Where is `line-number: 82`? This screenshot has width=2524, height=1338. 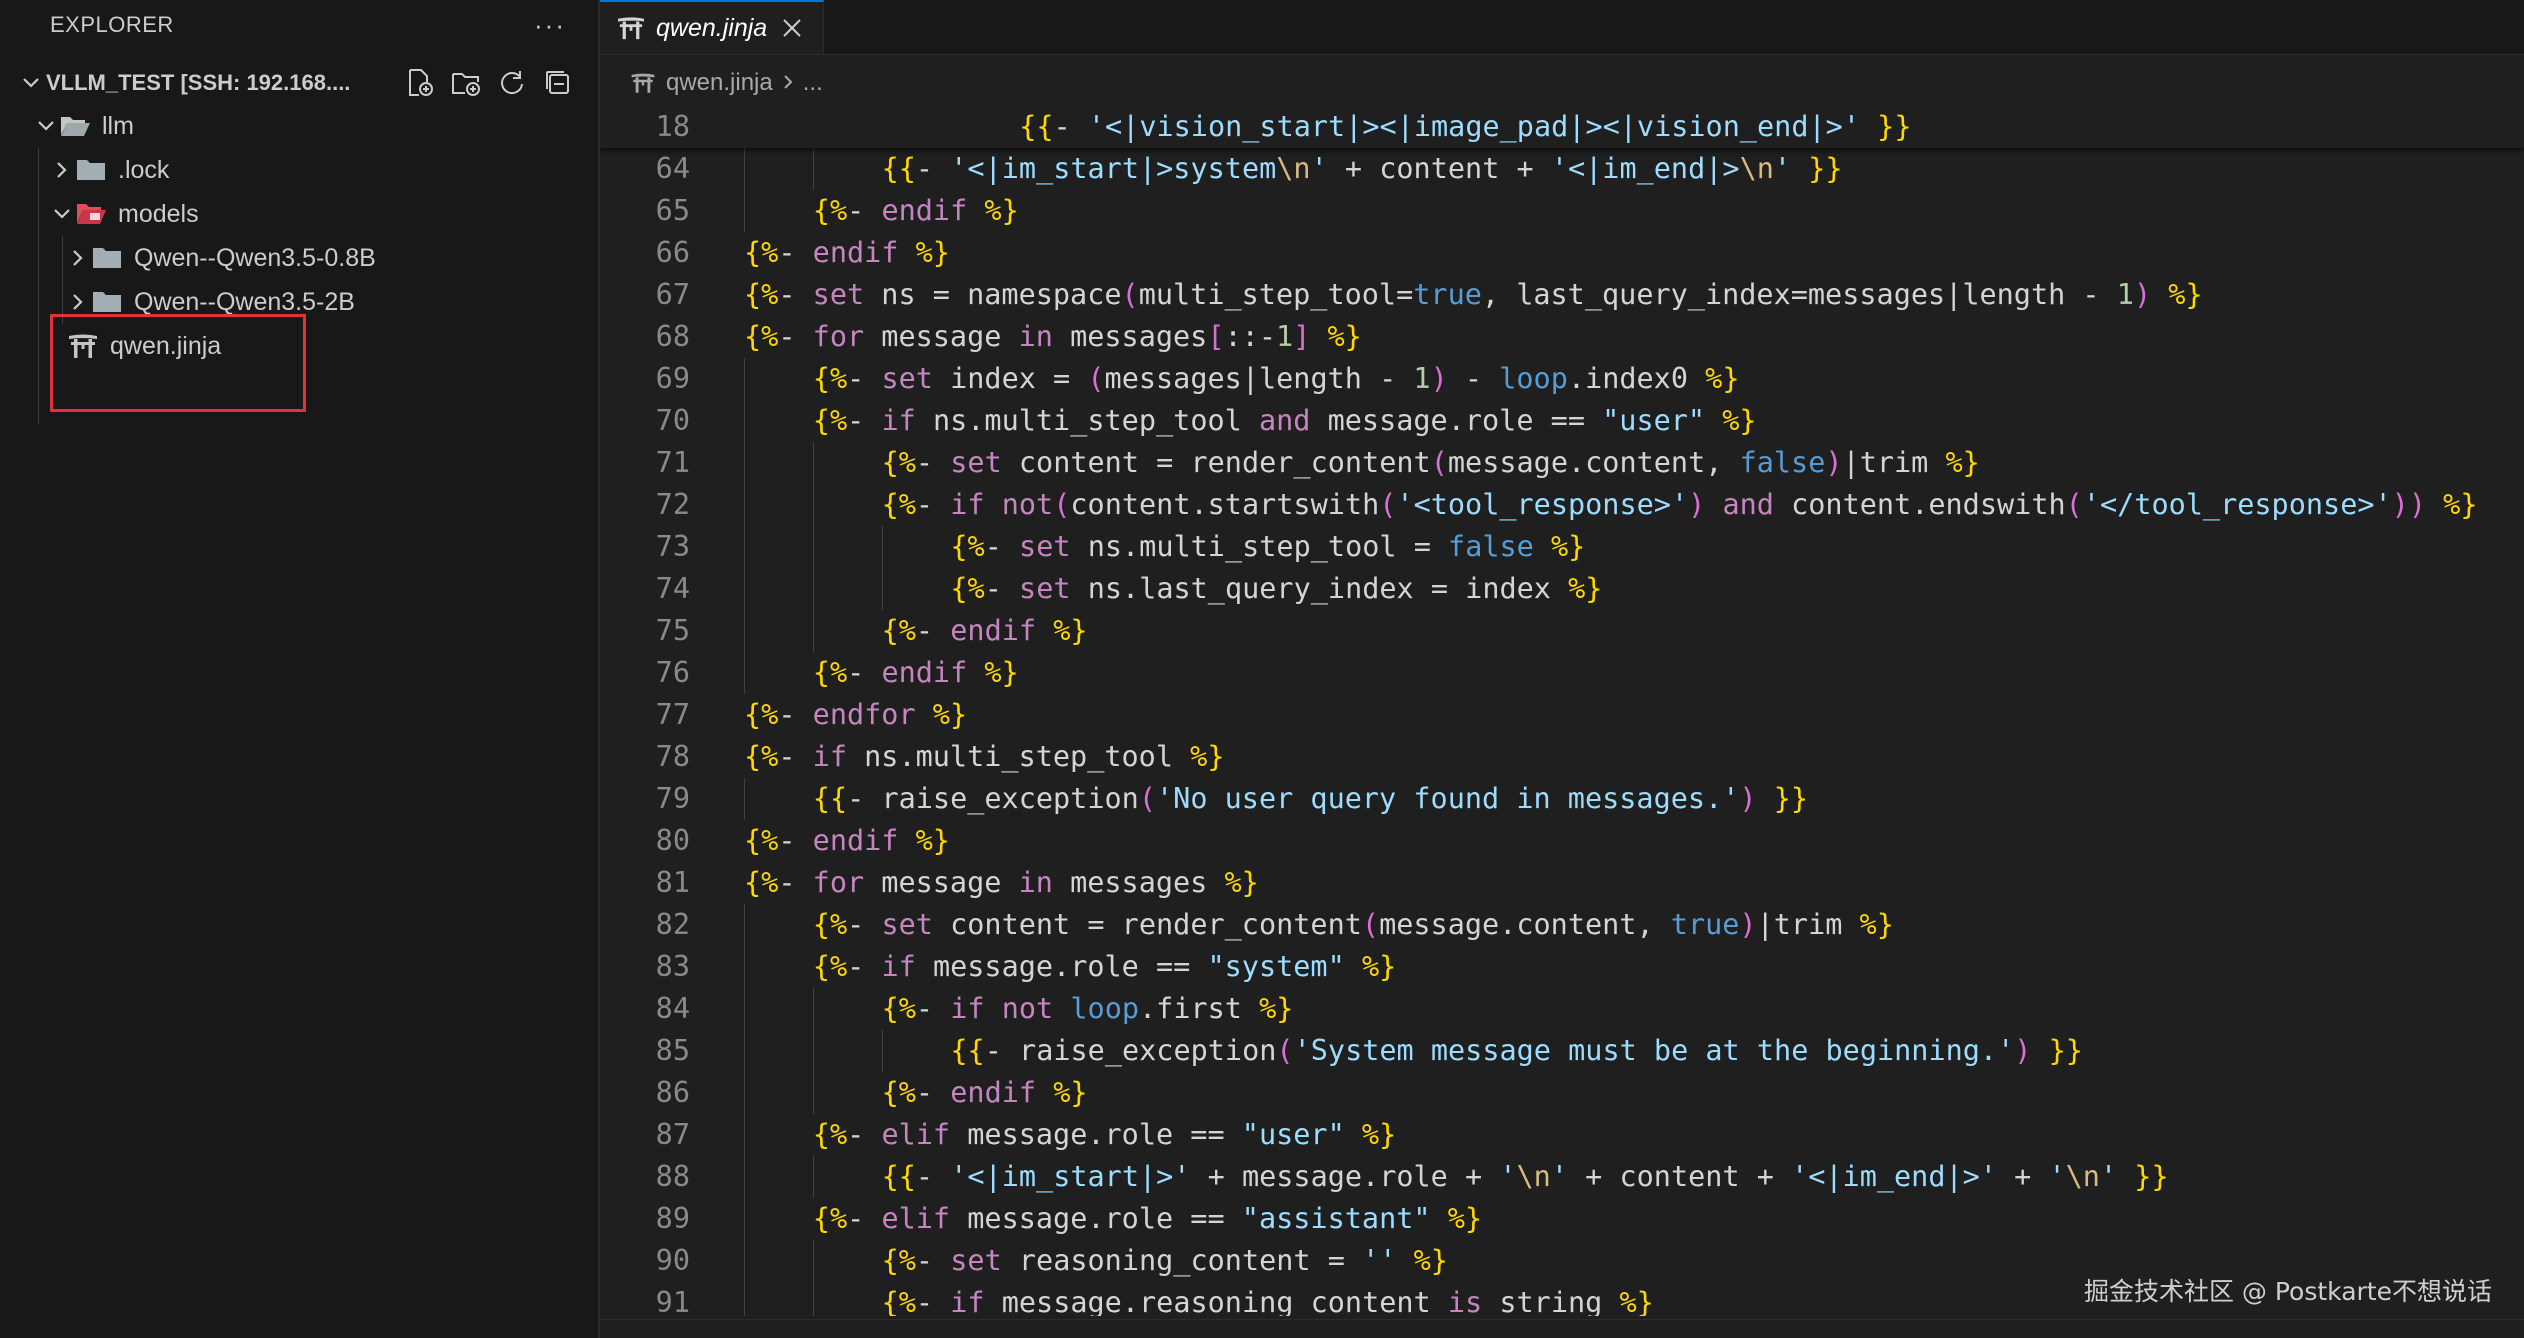
line-number: 82 is located at coordinates (672, 924).